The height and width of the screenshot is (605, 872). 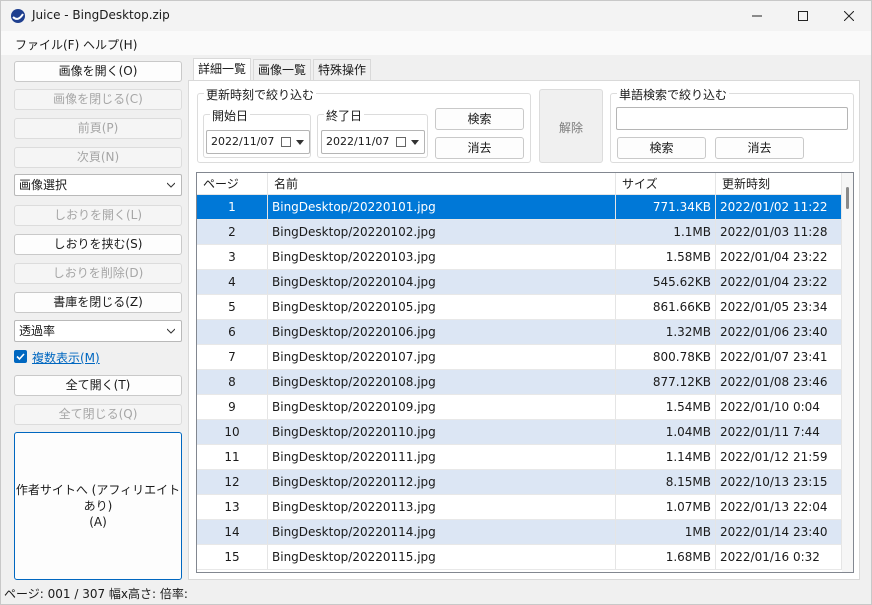 What do you see at coordinates (666, 432) in the screenshot?
I see `cell-size: 1.04MB` at bounding box center [666, 432].